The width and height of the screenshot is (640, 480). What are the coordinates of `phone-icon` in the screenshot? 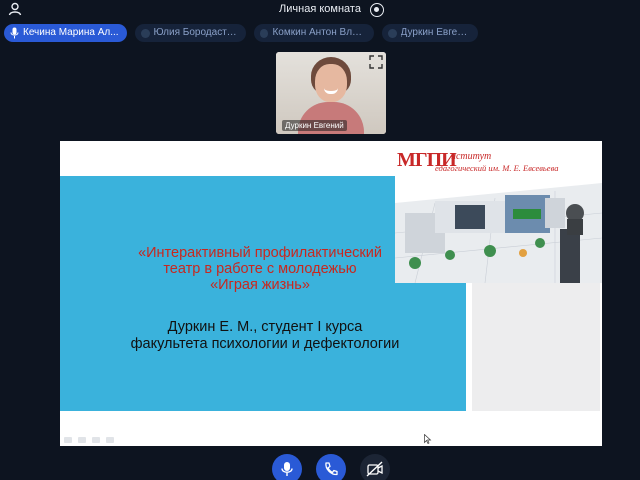 It's located at (331, 469).